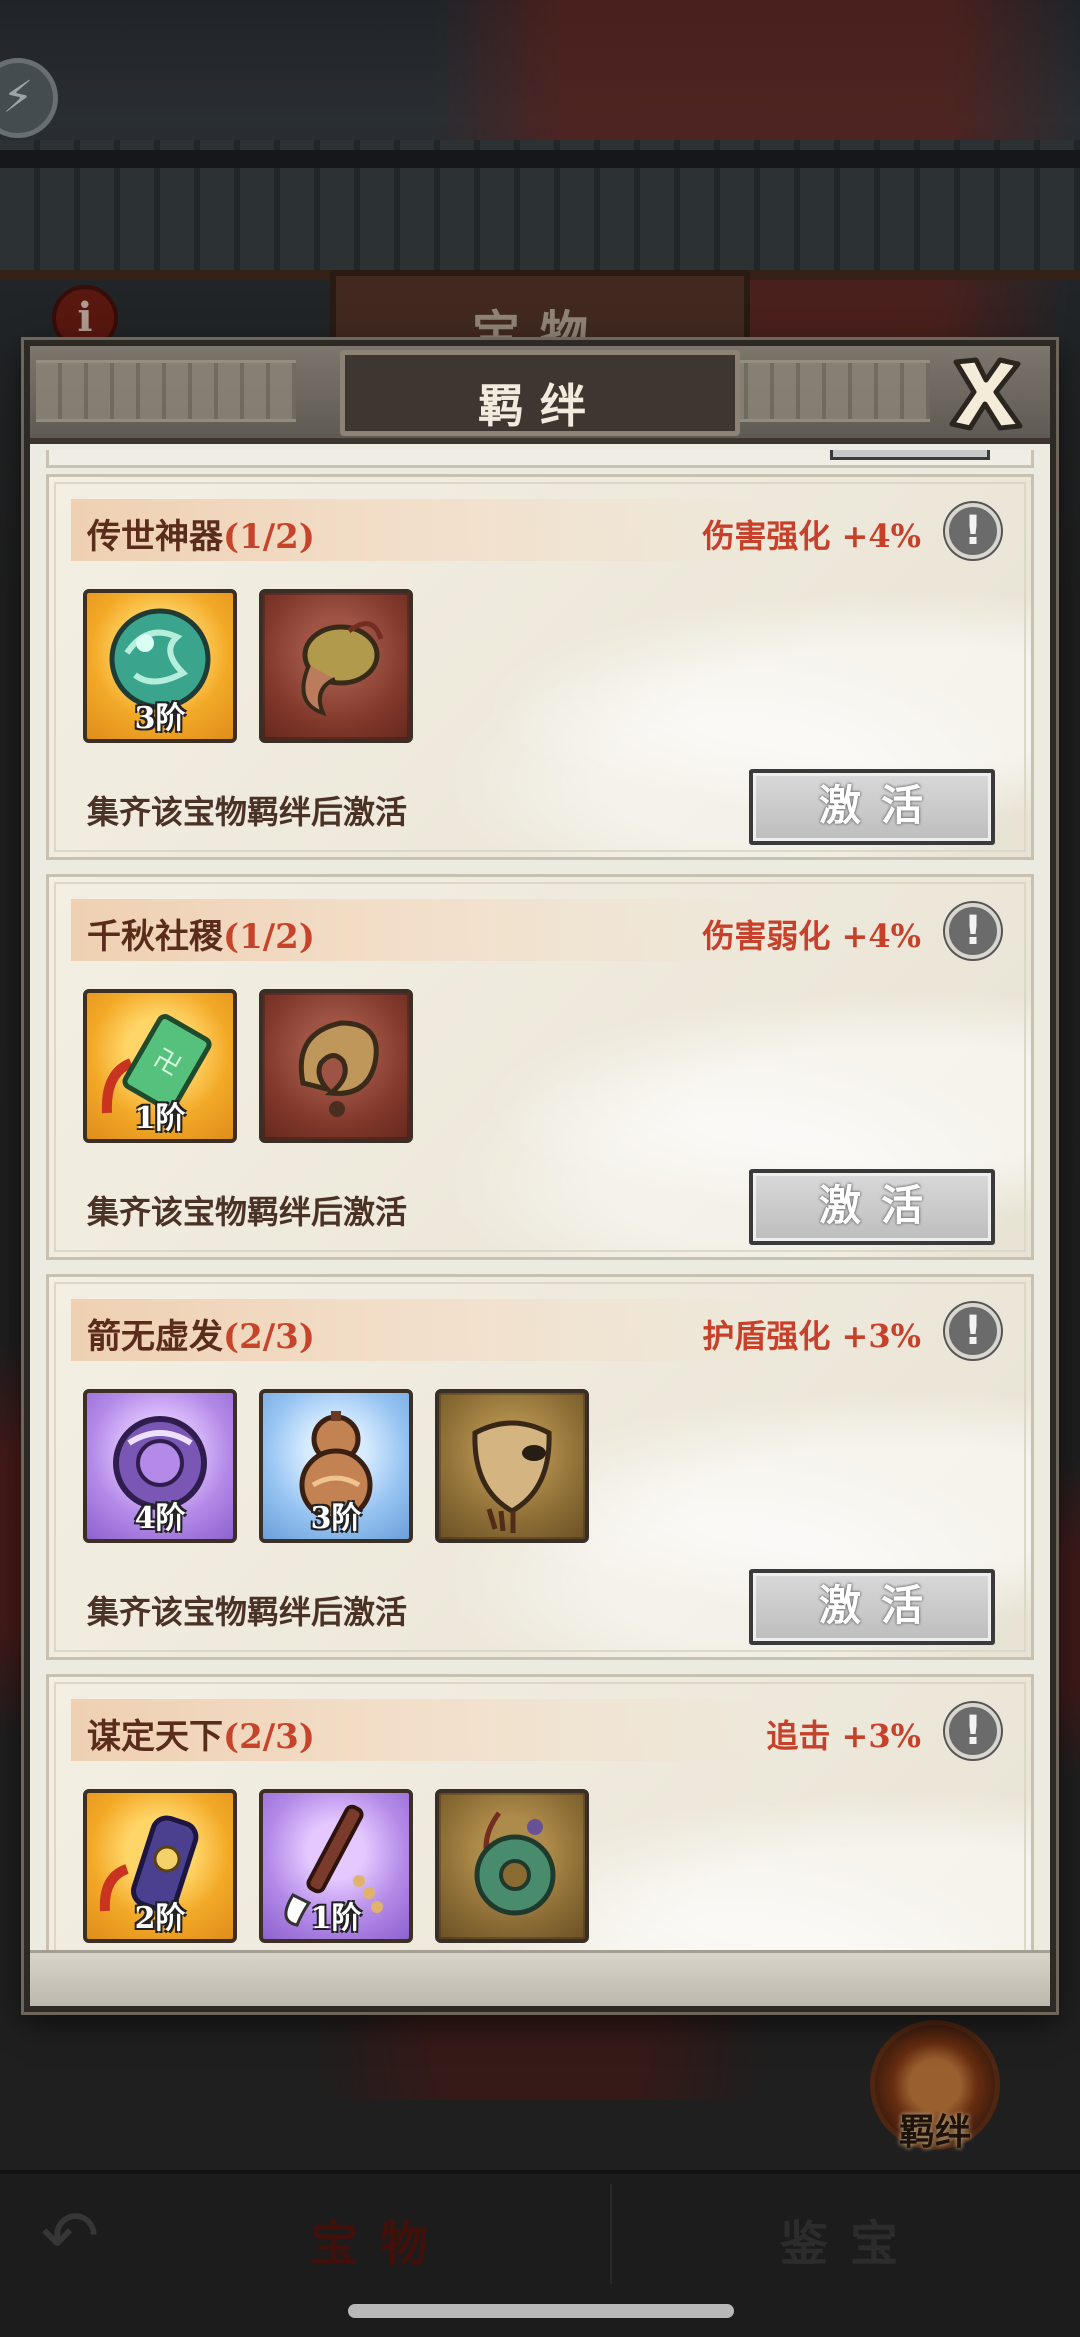  I want to click on treasure-slot: 卍 1阶, so click(160, 1066).